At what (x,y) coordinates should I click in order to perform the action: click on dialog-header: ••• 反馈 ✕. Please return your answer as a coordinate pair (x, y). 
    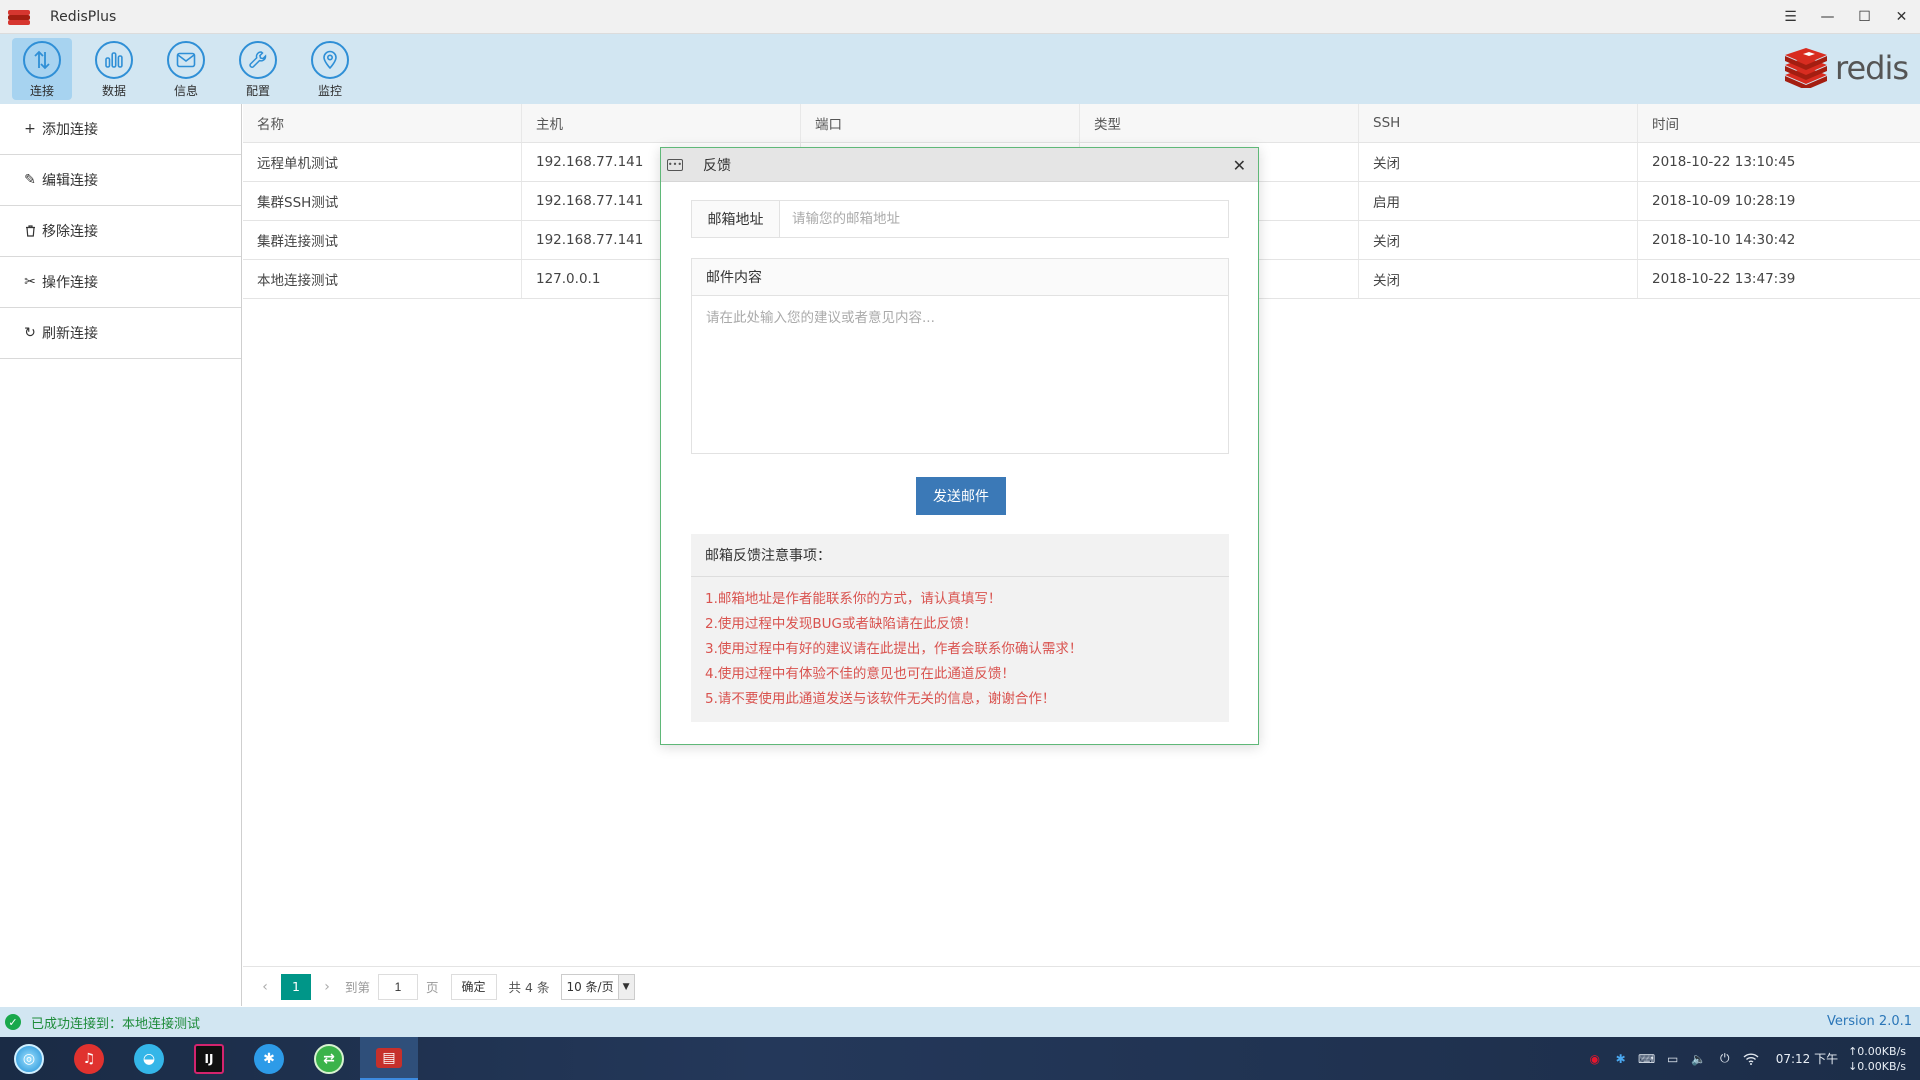
    Looking at the image, I should click on (959, 165).